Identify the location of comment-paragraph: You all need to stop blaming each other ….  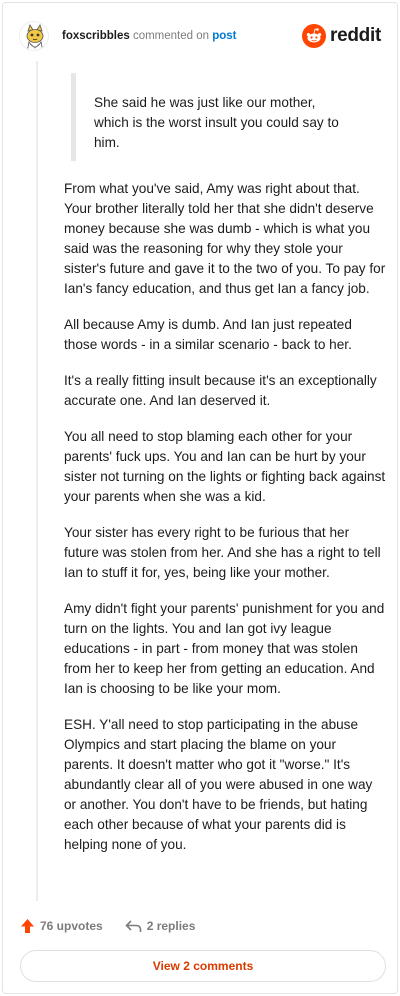
(225, 466).